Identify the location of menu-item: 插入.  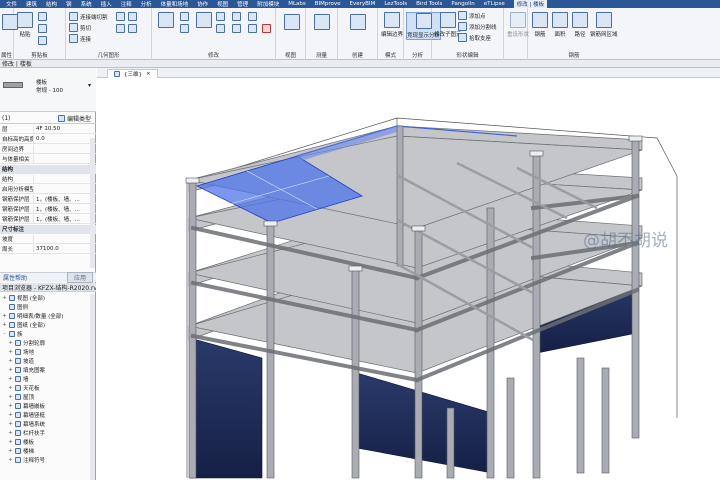
(106, 4).